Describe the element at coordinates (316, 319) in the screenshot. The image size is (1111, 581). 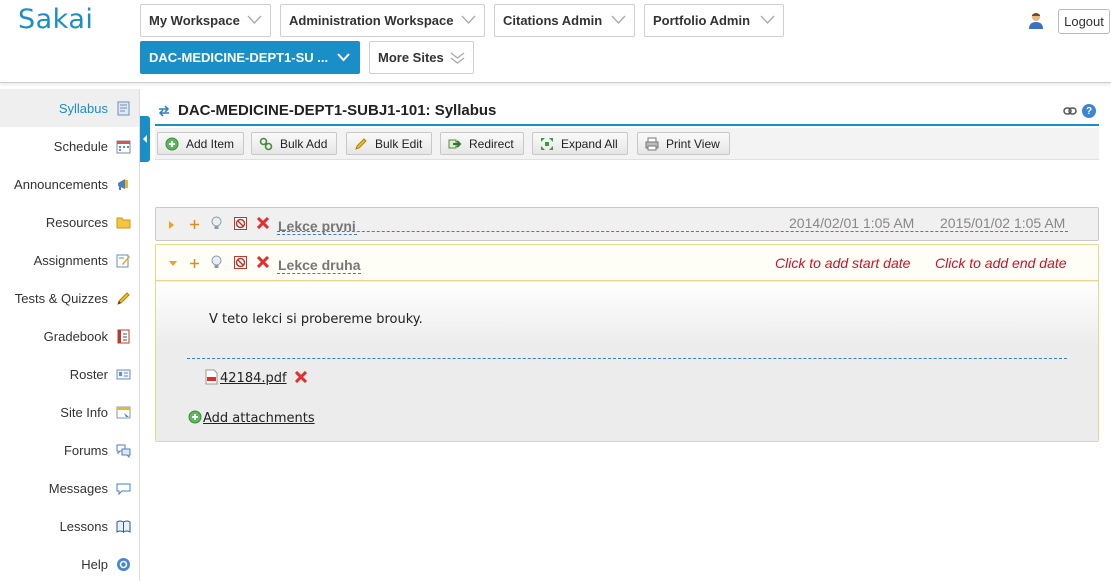
I see `lesson-description: V teto lekci si probereme brouky.` at that location.